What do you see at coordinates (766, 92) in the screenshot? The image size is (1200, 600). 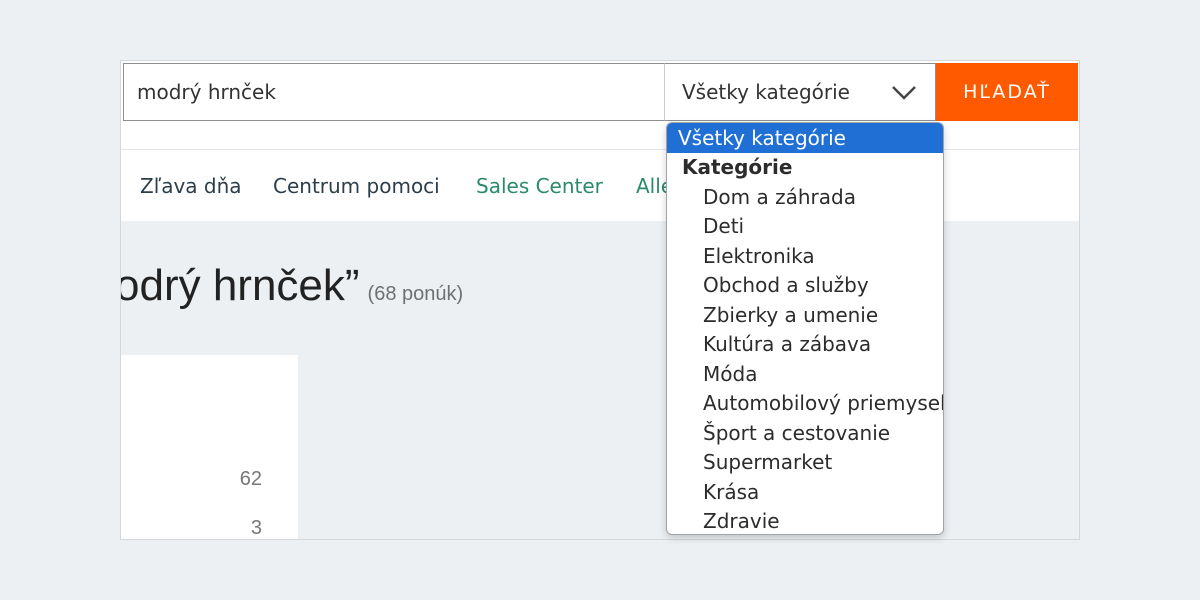 I see `category-select-value: Všetky kategórie` at bounding box center [766, 92].